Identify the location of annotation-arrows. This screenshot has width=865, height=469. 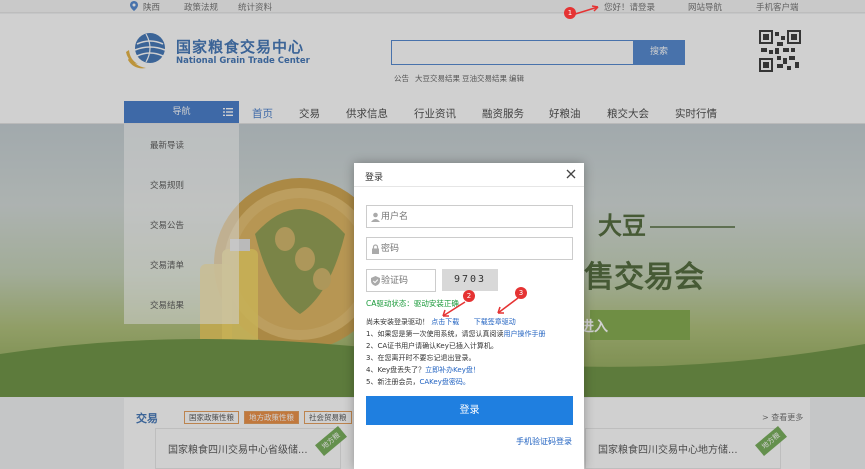
(520, 161).